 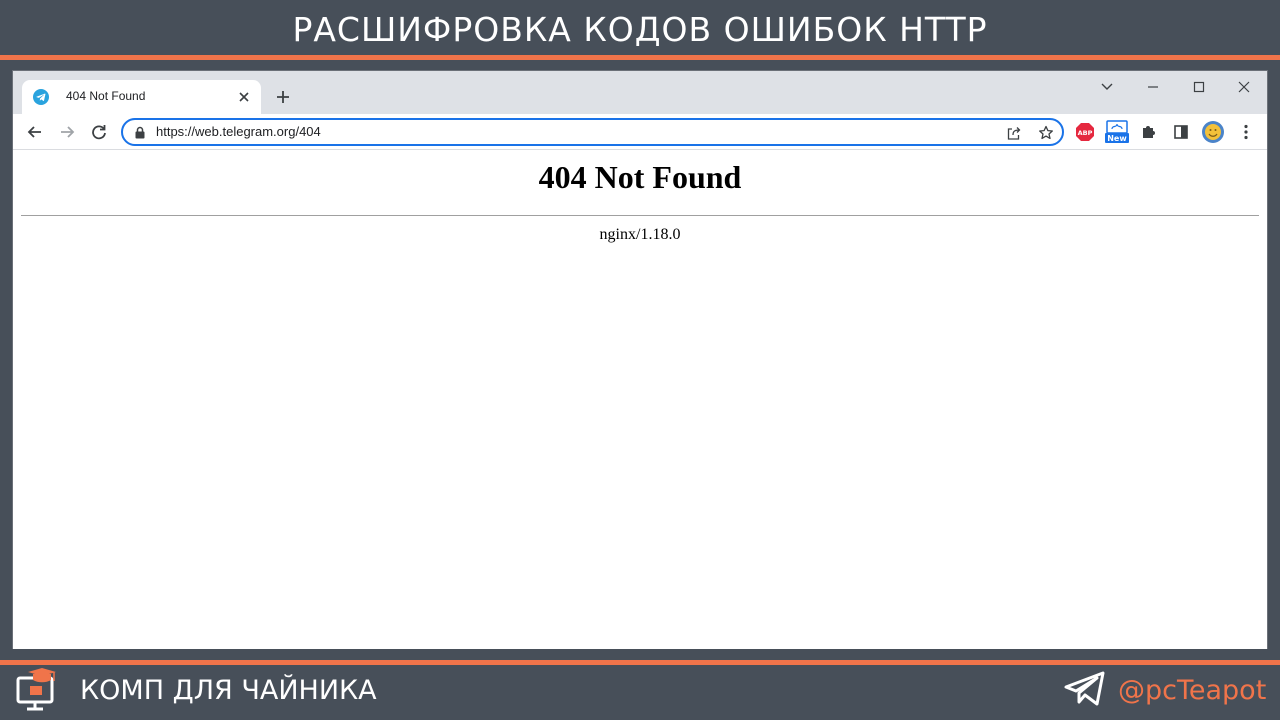 I want to click on reload-icon, so click(x=99, y=132).